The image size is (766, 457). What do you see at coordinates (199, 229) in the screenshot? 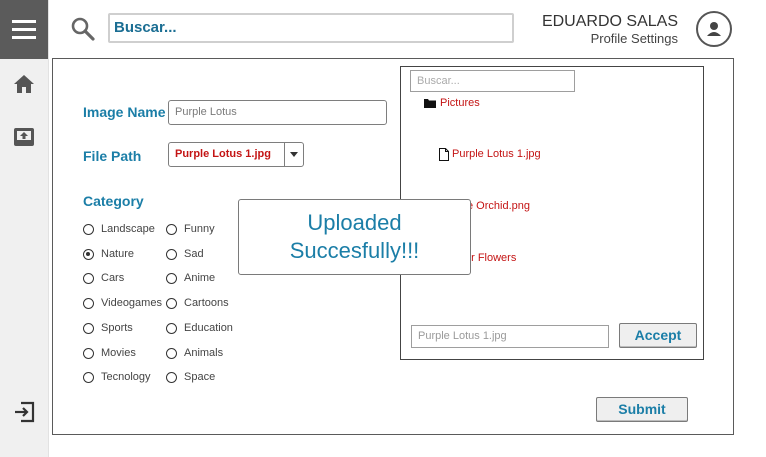
I see `radio-label: Funny` at bounding box center [199, 229].